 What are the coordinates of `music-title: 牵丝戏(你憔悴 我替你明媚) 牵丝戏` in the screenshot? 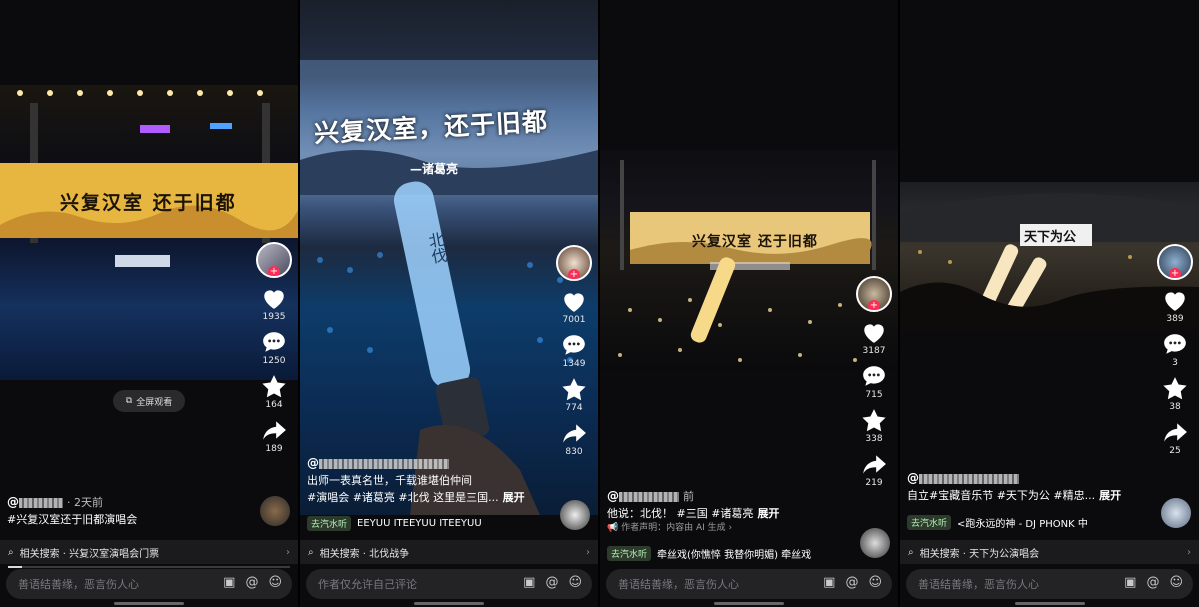 It's located at (734, 555).